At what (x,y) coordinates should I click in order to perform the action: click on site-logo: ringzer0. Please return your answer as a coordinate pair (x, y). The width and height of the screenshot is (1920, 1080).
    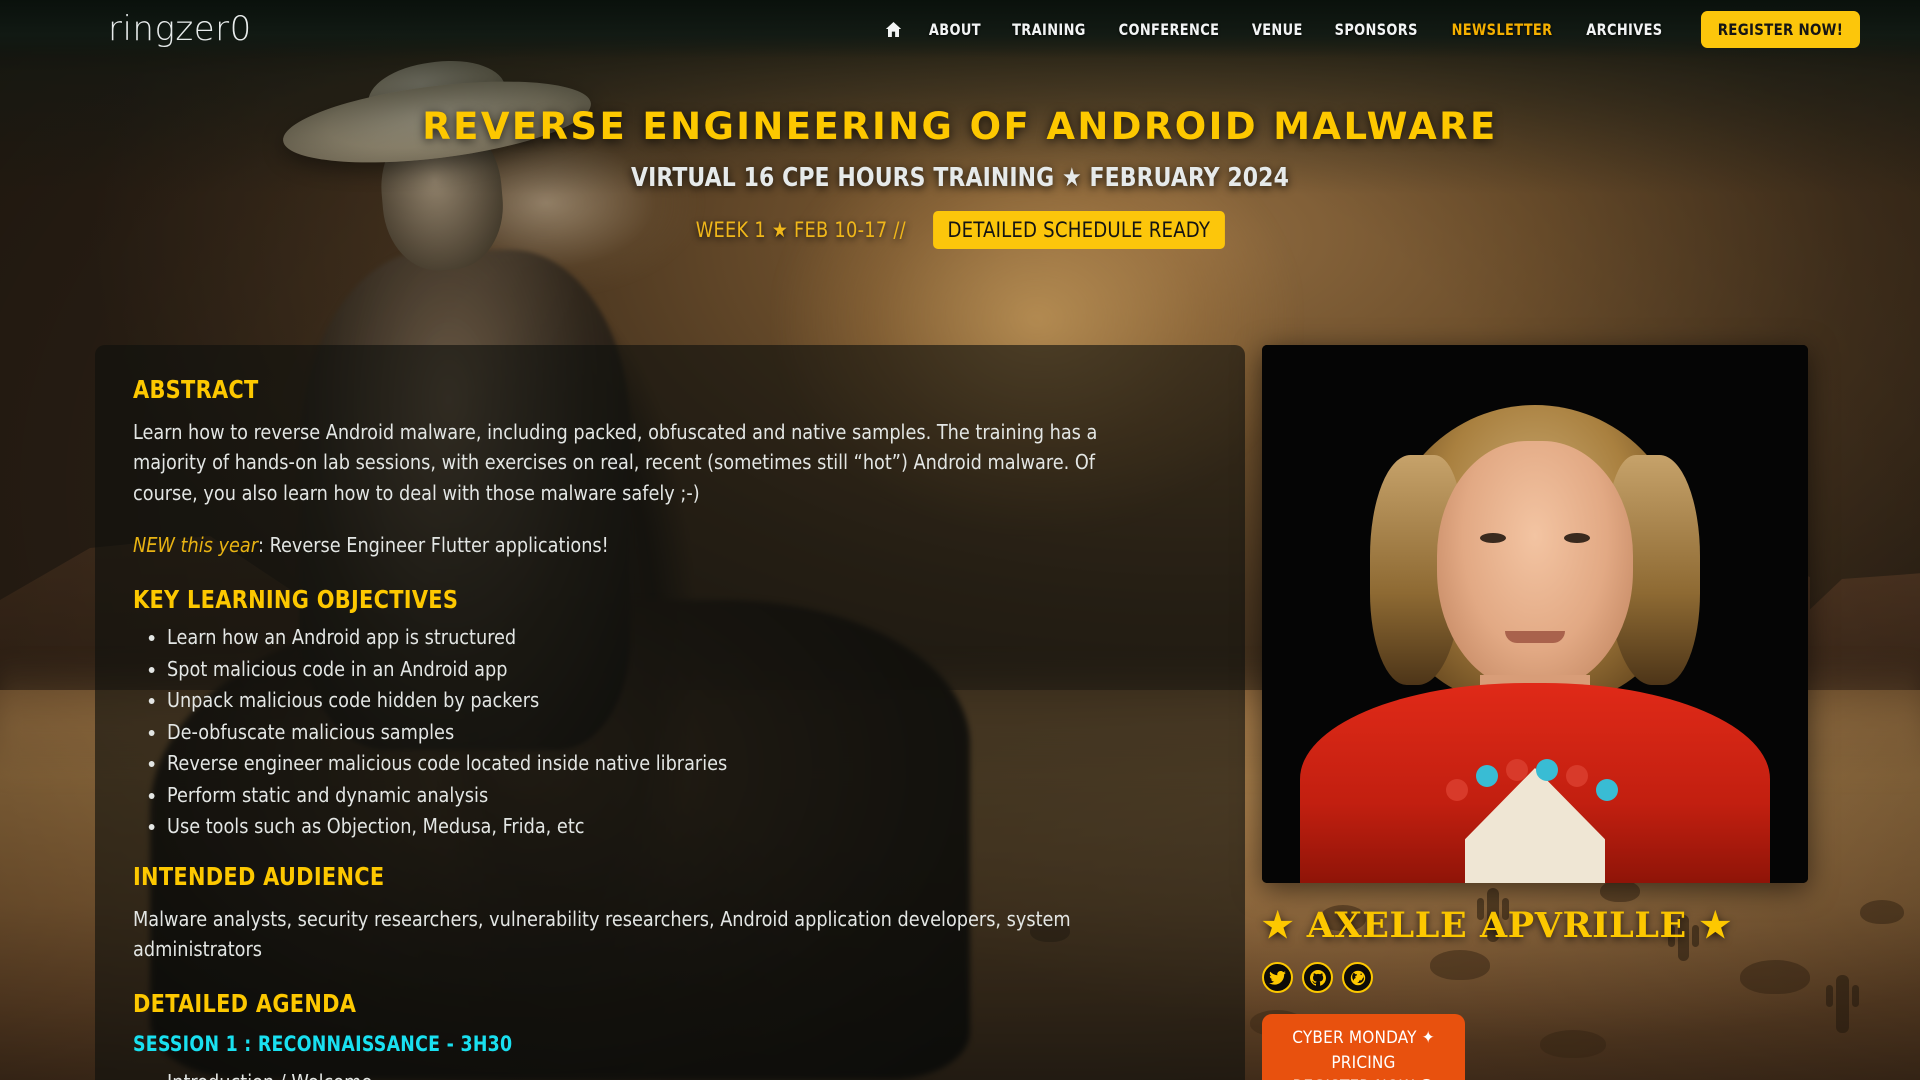
    Looking at the image, I should click on (180, 29).